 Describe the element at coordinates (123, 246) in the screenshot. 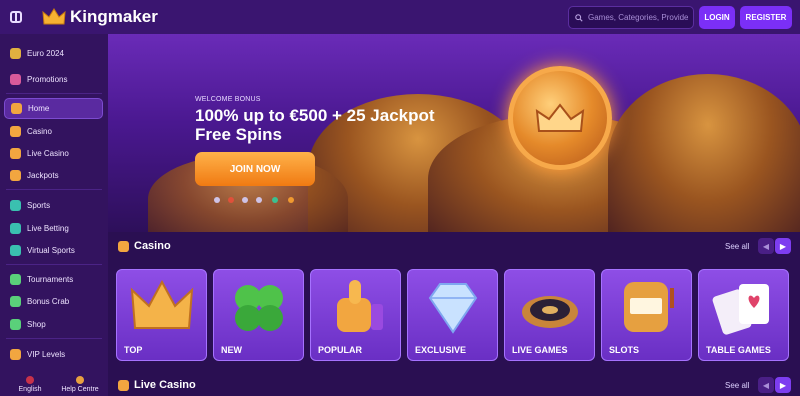

I see `slot-icon` at that location.